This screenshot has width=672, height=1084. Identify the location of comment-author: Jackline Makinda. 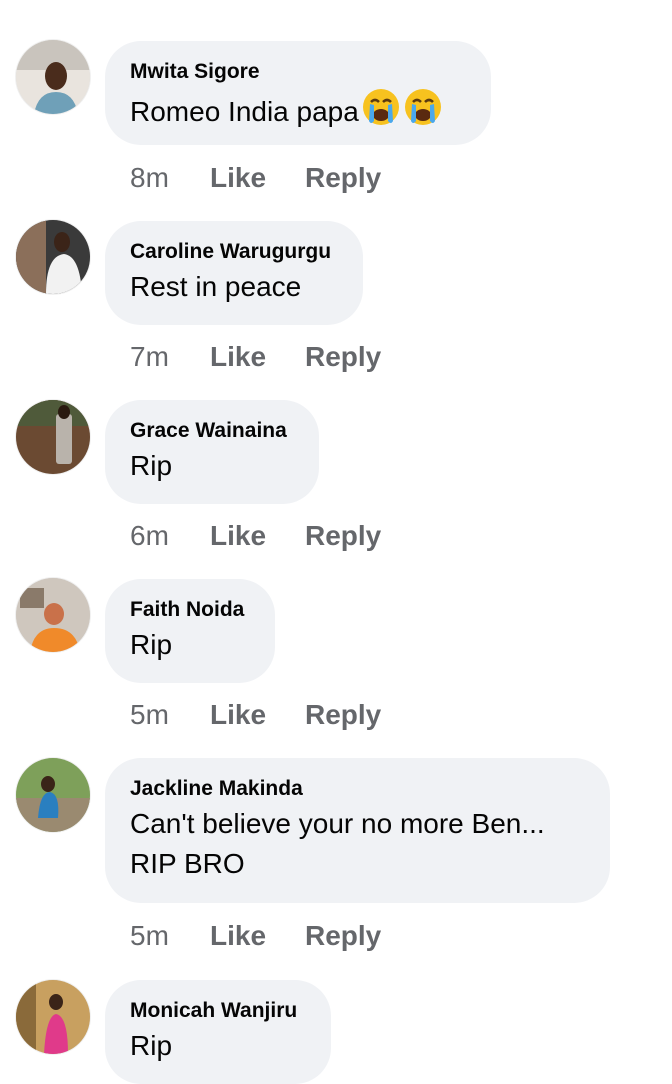
(357, 789).